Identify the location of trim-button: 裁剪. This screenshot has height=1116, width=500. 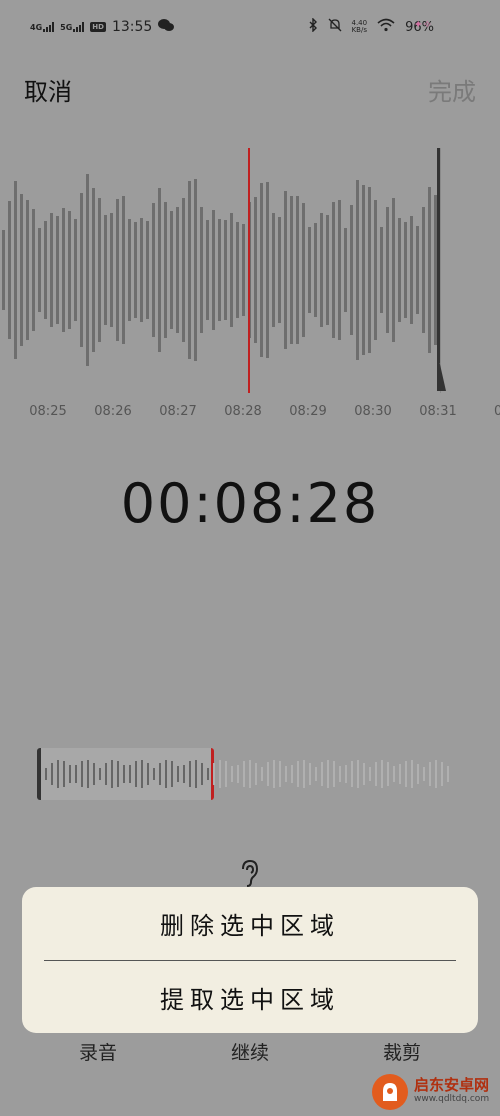
(402, 1051).